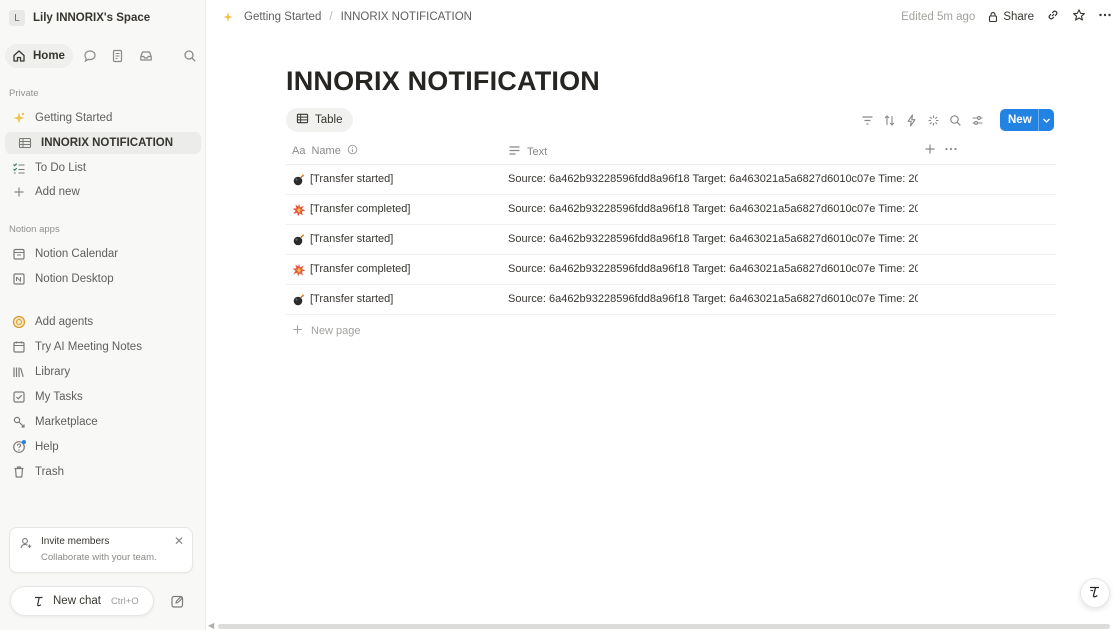  I want to click on sidebar-item-add-agents: Add agents, so click(103, 322).